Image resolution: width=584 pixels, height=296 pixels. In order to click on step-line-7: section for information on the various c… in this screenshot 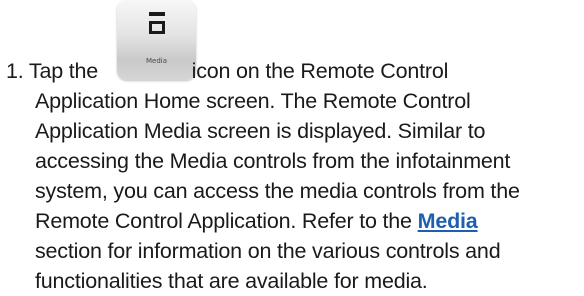, I will do `click(268, 251)`.